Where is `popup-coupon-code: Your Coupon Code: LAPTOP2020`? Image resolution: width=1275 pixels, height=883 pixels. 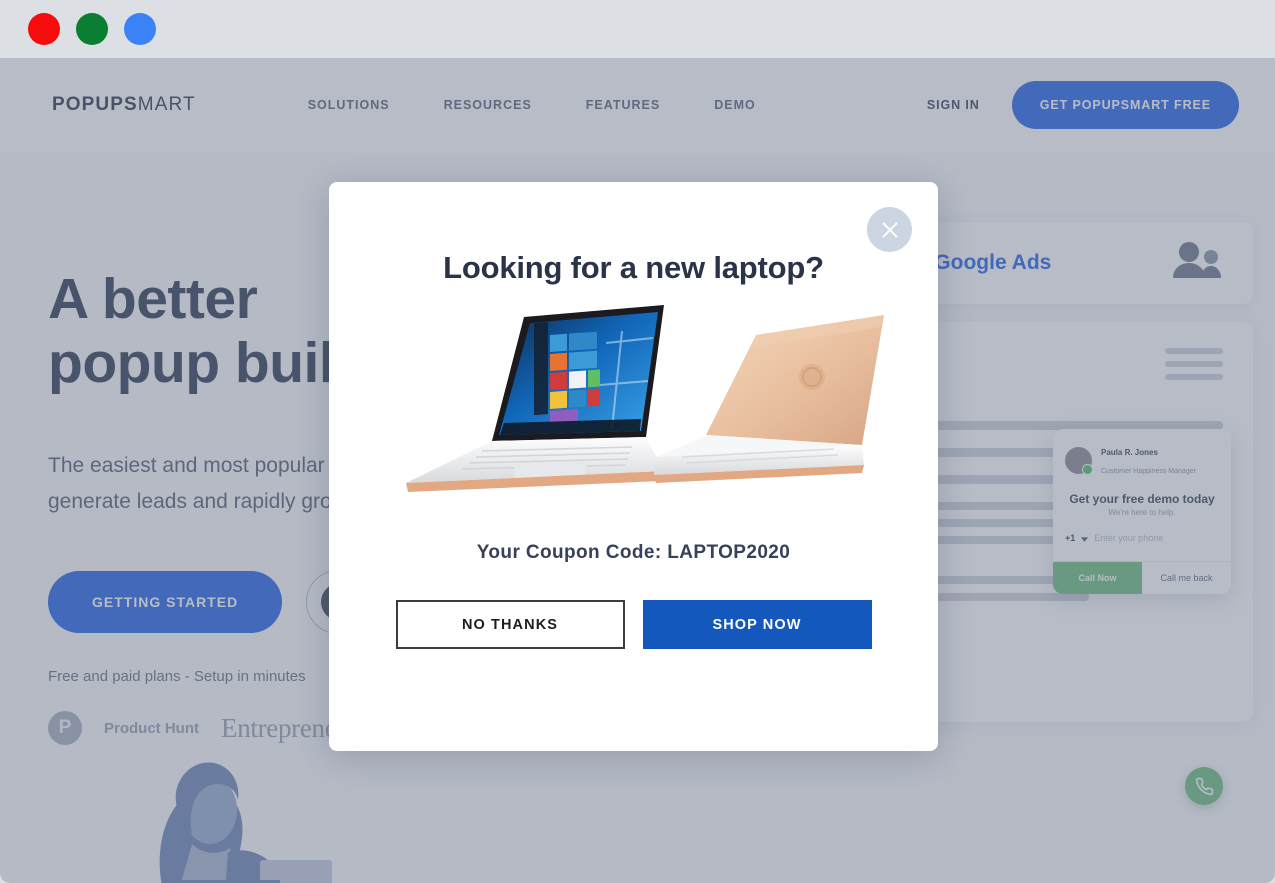
popup-coupon-code: Your Coupon Code: LAPTOP2020 is located at coordinates (633, 552).